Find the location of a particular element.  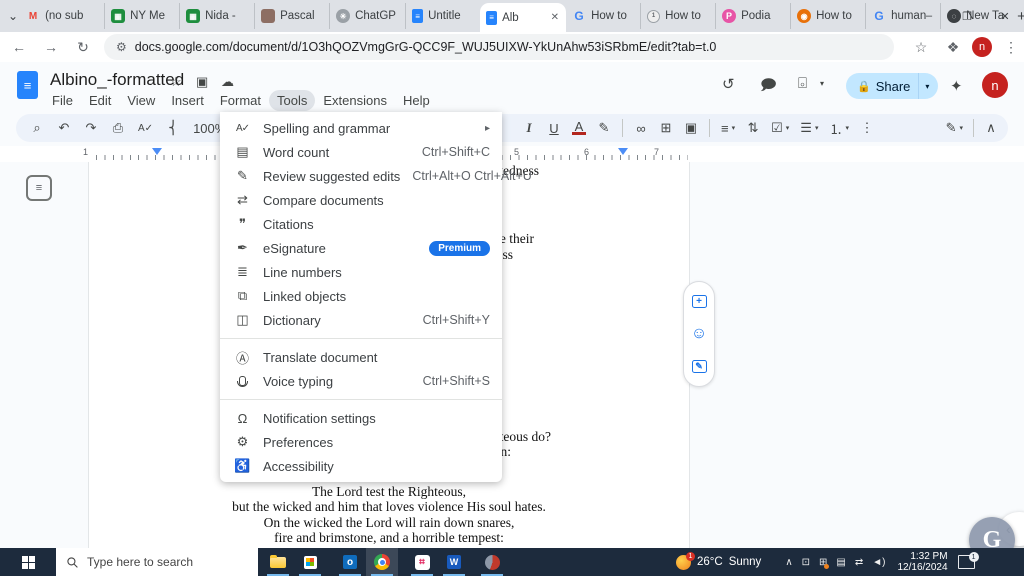

document-tabs-icon: ≡ is located at coordinates (39, 188).